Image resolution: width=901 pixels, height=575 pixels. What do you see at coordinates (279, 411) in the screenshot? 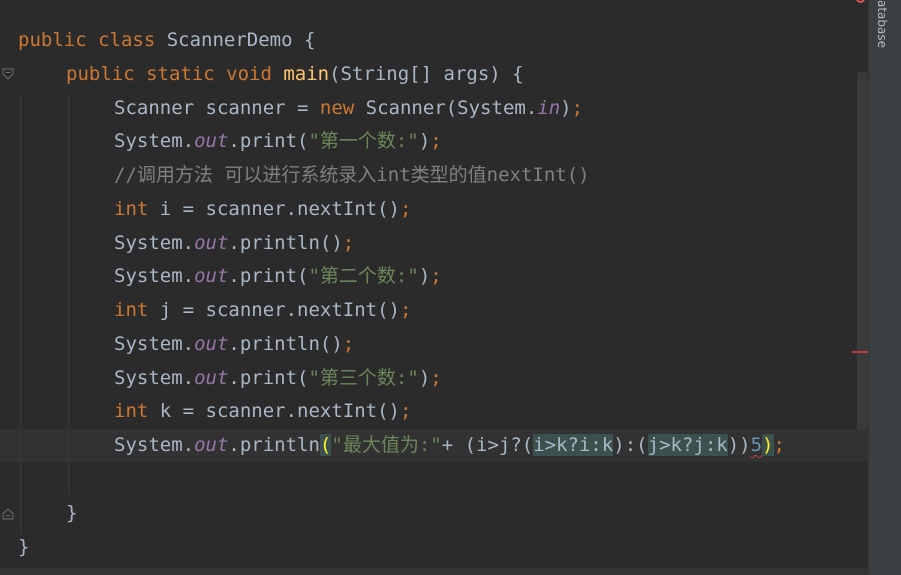
I see `code-text: k = scanner.nextInt()` at bounding box center [279, 411].